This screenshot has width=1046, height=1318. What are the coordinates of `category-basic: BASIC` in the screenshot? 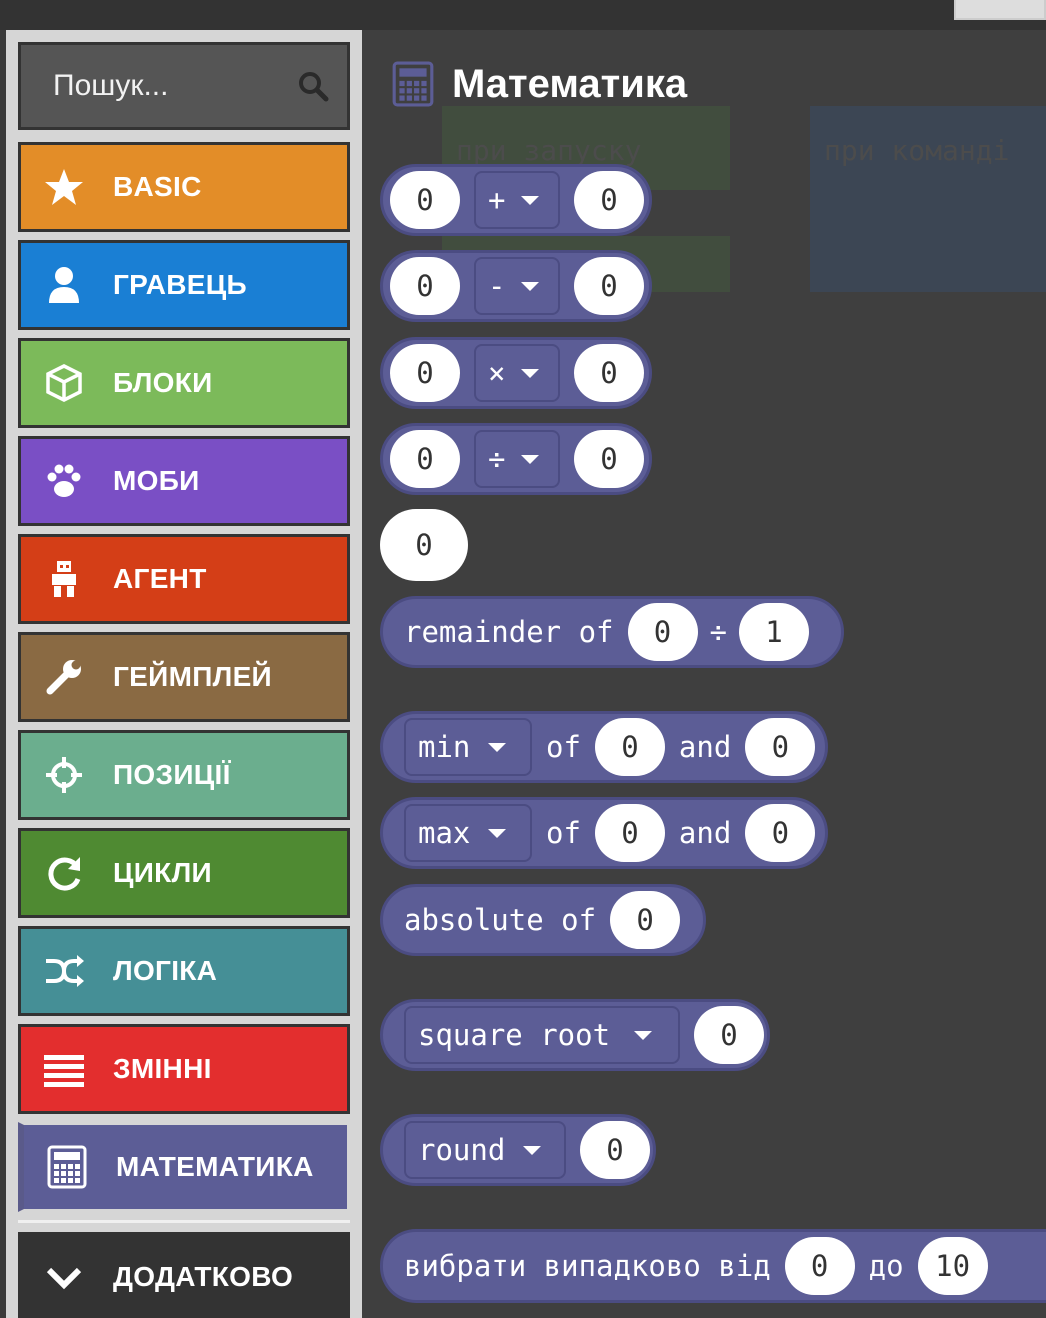 It's located at (184, 187).